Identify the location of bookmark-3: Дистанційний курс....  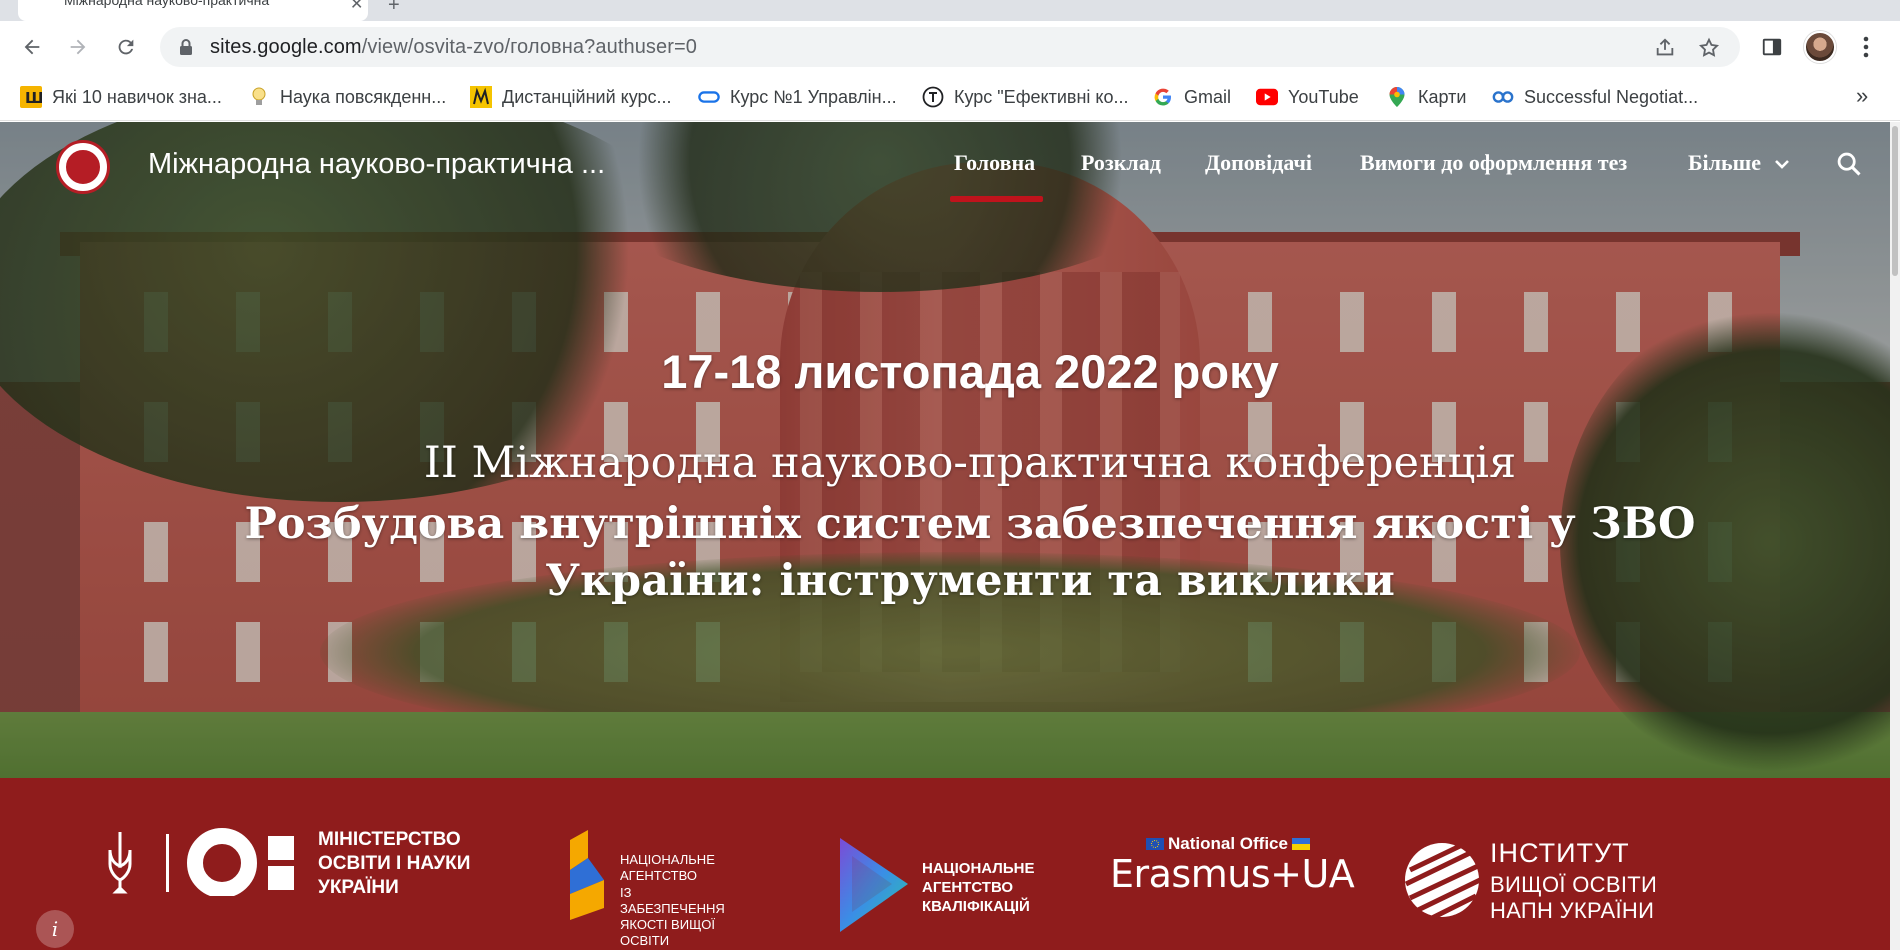
(571, 97).